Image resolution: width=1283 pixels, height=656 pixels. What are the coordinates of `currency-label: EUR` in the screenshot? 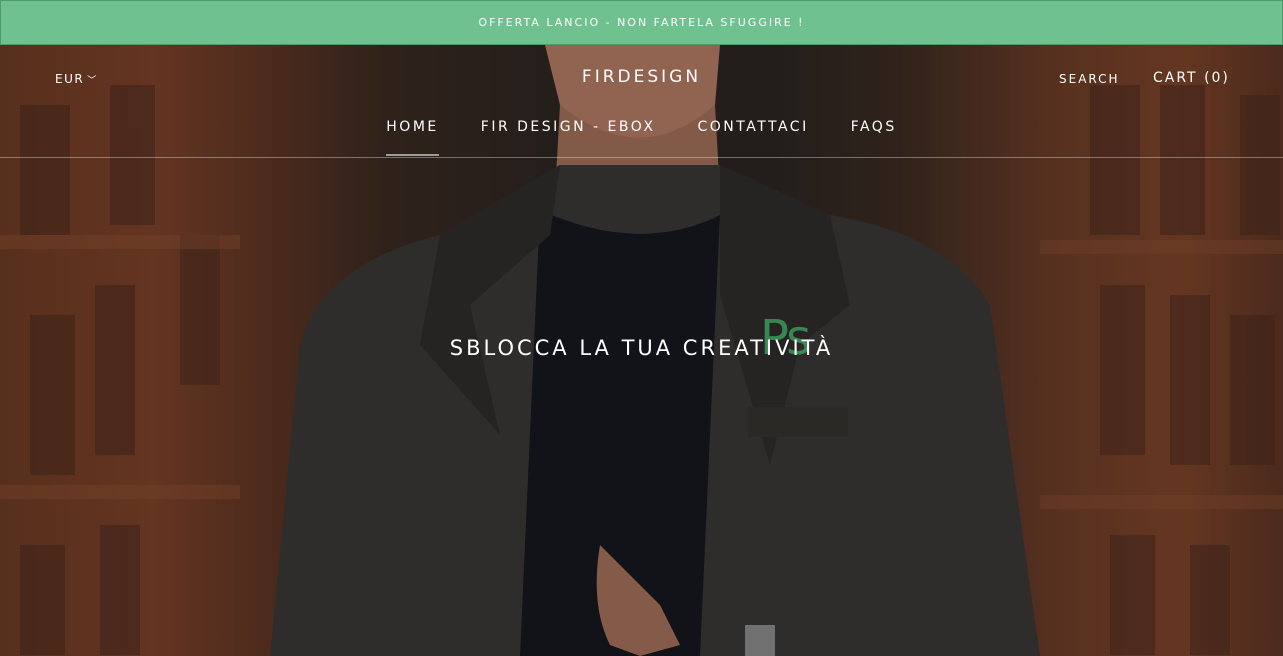 It's located at (70, 79).